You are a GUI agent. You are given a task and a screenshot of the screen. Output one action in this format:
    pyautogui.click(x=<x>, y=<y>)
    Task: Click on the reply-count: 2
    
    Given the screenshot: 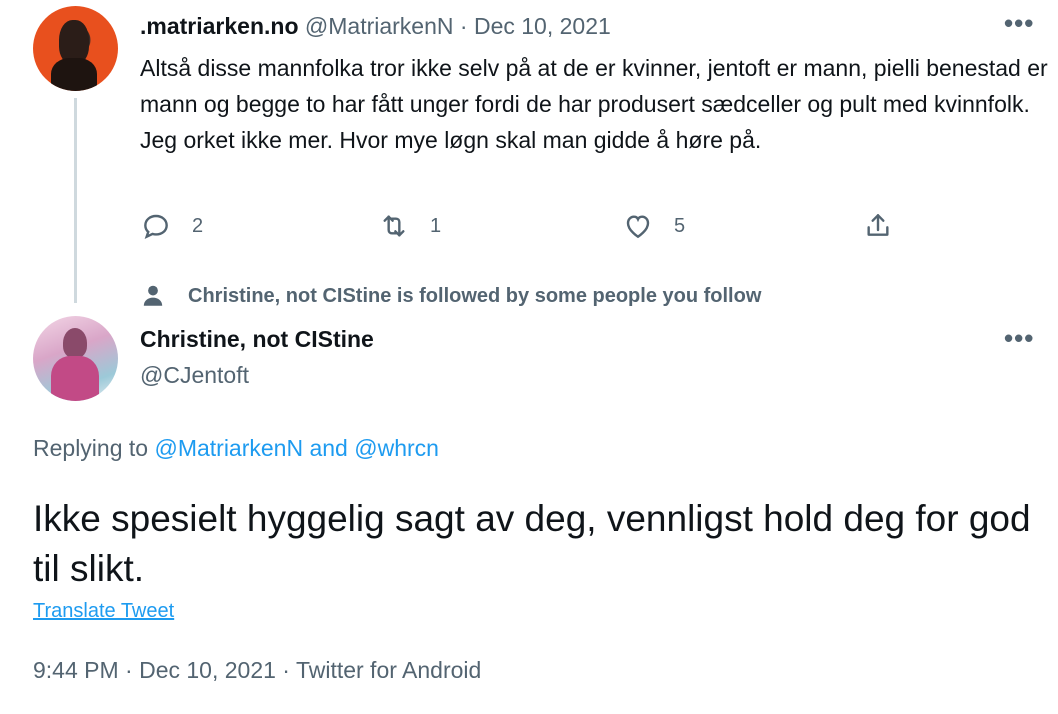 What is the action you would take?
    pyautogui.click(x=198, y=225)
    